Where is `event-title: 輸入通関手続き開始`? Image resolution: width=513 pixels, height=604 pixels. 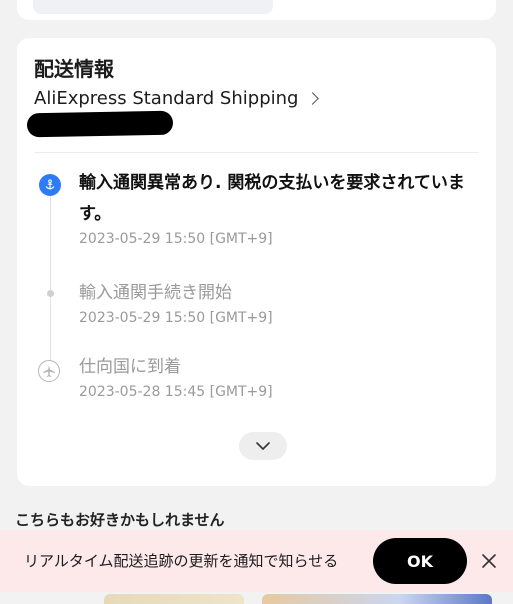 event-title: 輸入通関手続き開始 is located at coordinates (155, 293).